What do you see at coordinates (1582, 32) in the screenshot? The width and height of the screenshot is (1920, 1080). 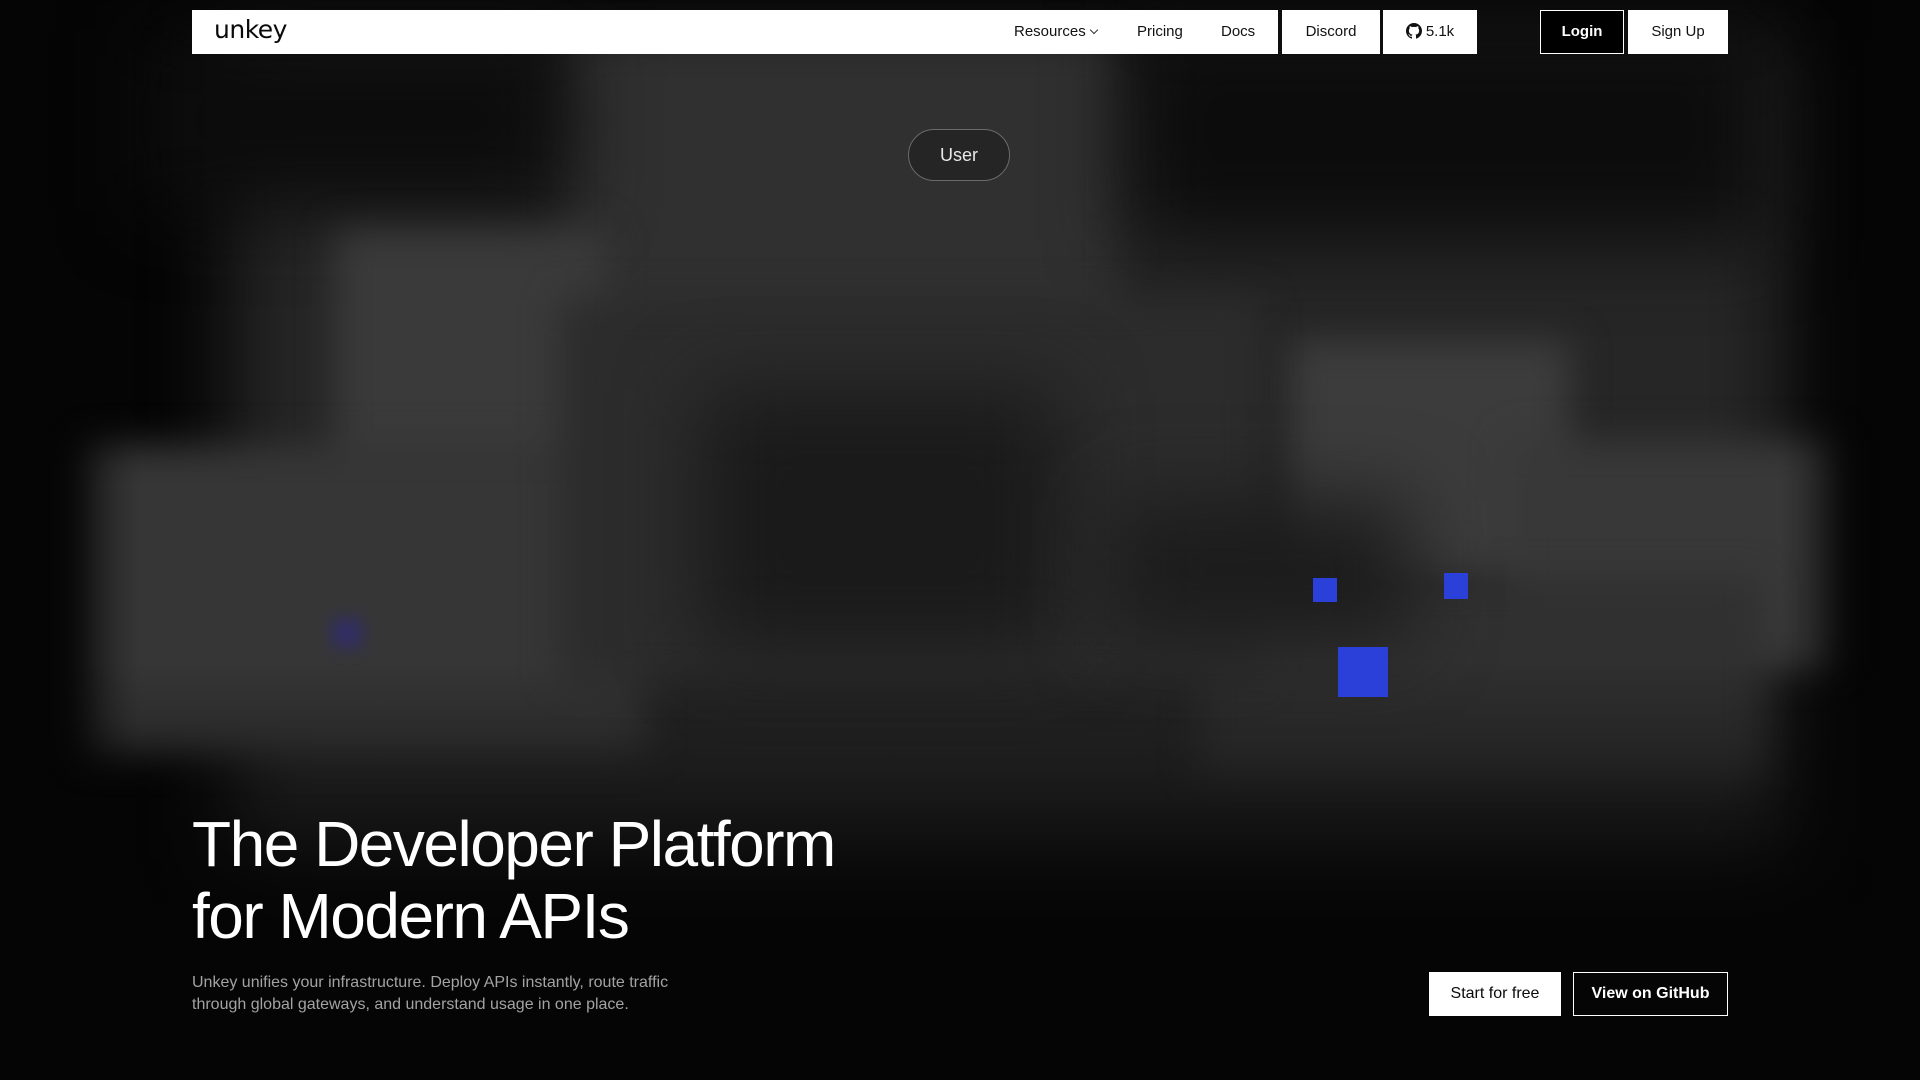 I see `login-button: Login` at bounding box center [1582, 32].